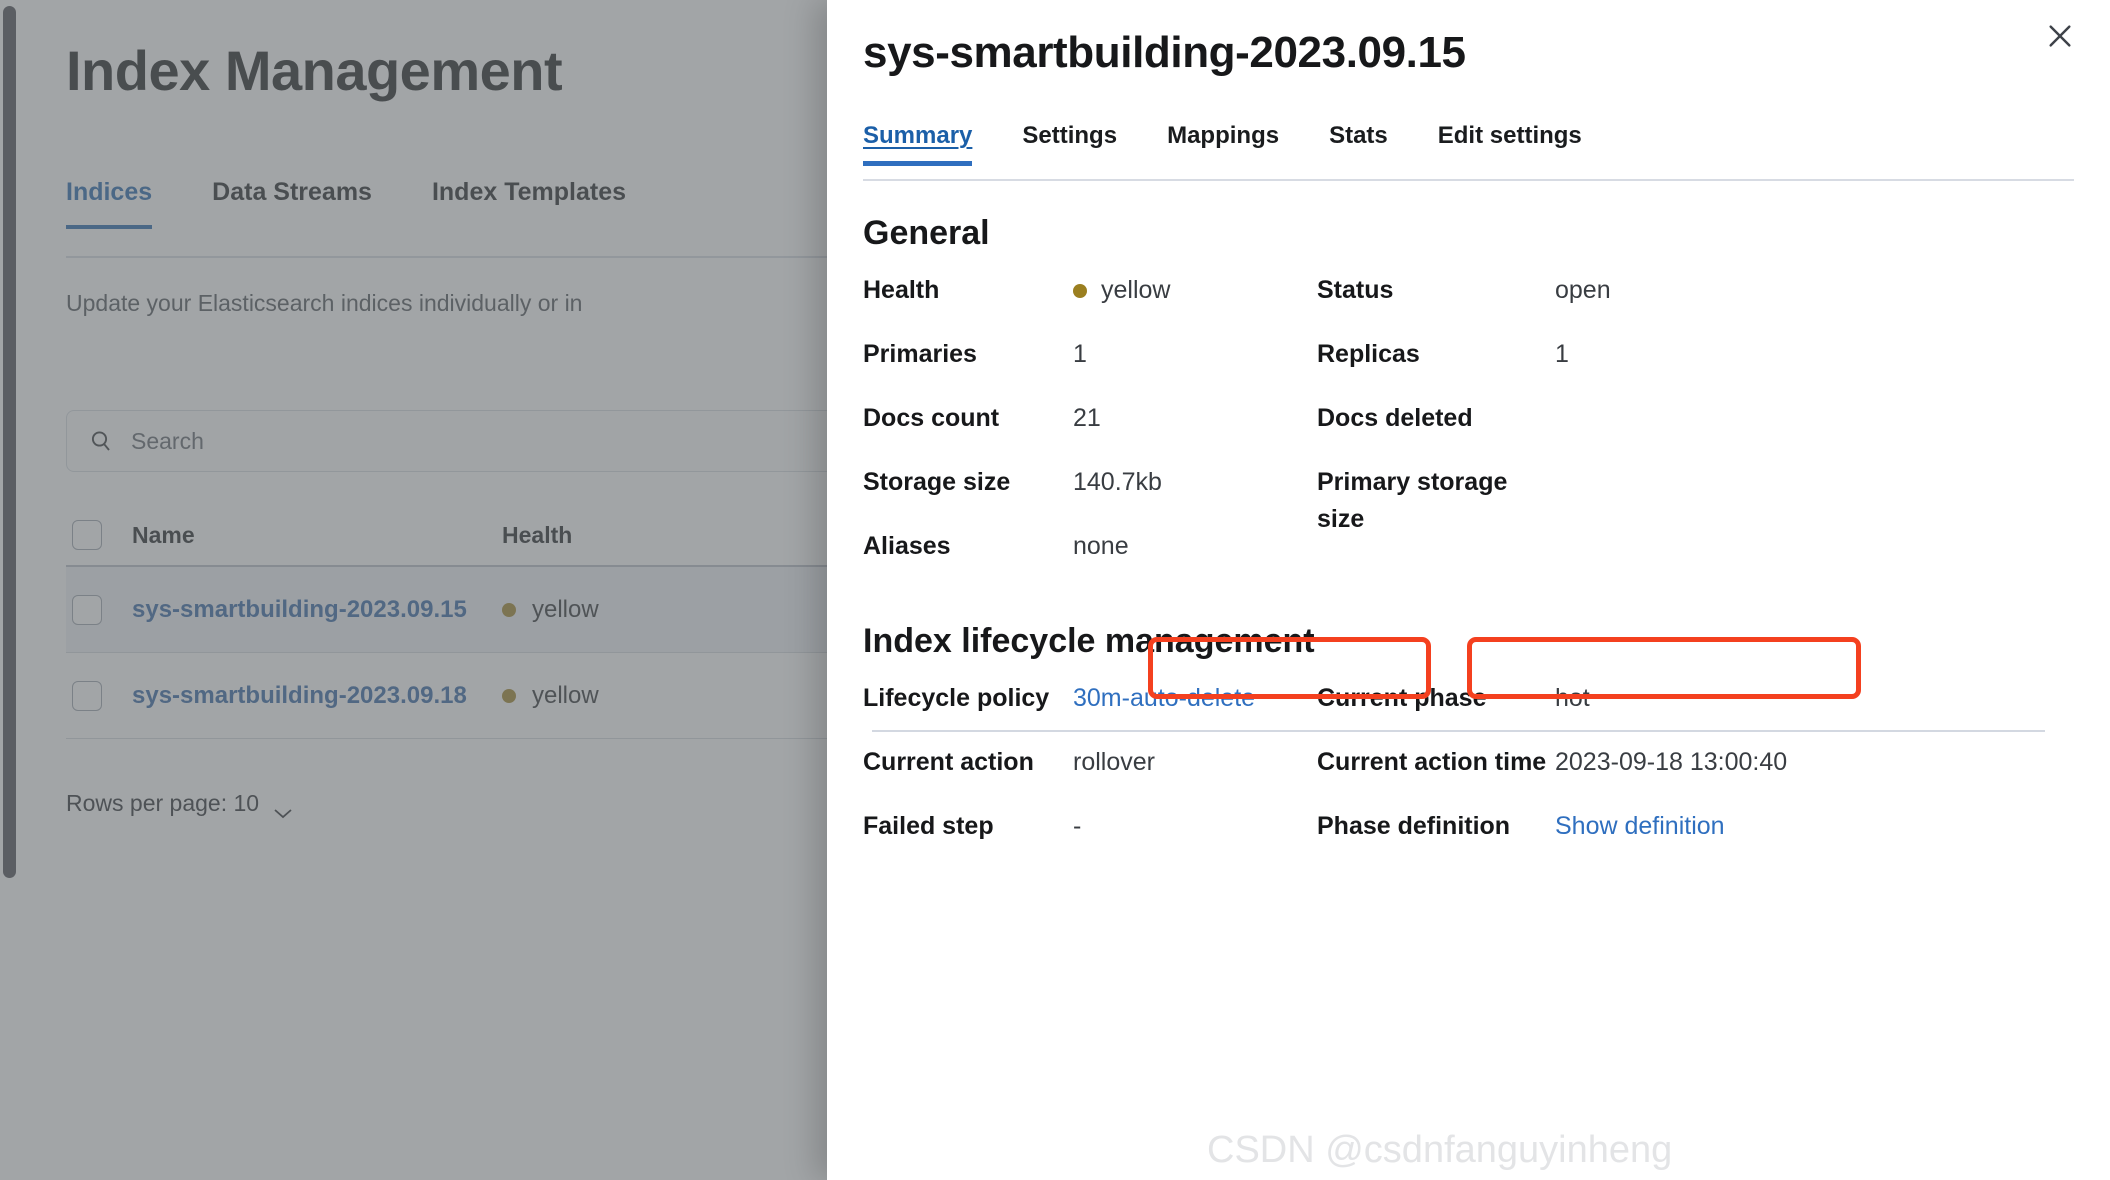  What do you see at coordinates (901, 290) in the screenshot?
I see `label-health: Health` at bounding box center [901, 290].